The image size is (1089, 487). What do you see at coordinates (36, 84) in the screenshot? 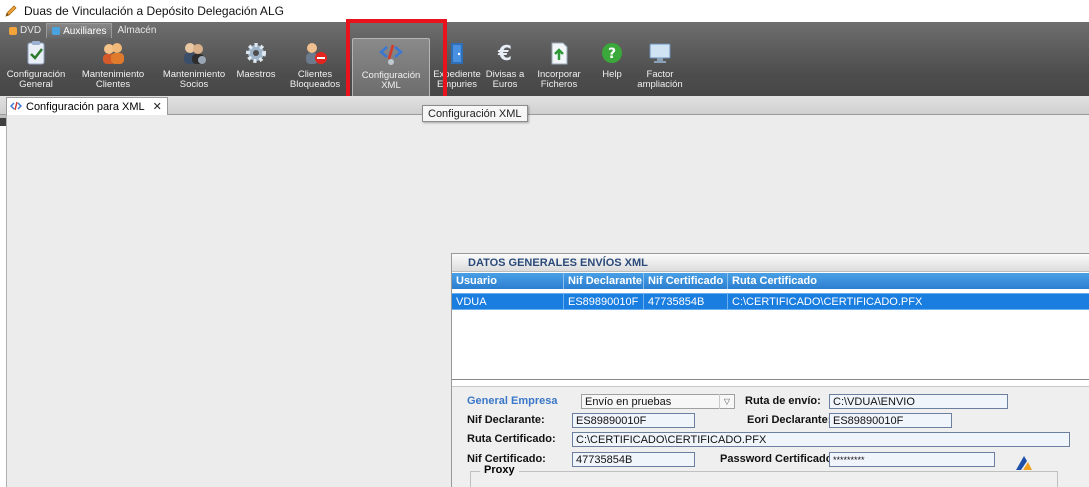
I see `button-label: General` at bounding box center [36, 84].